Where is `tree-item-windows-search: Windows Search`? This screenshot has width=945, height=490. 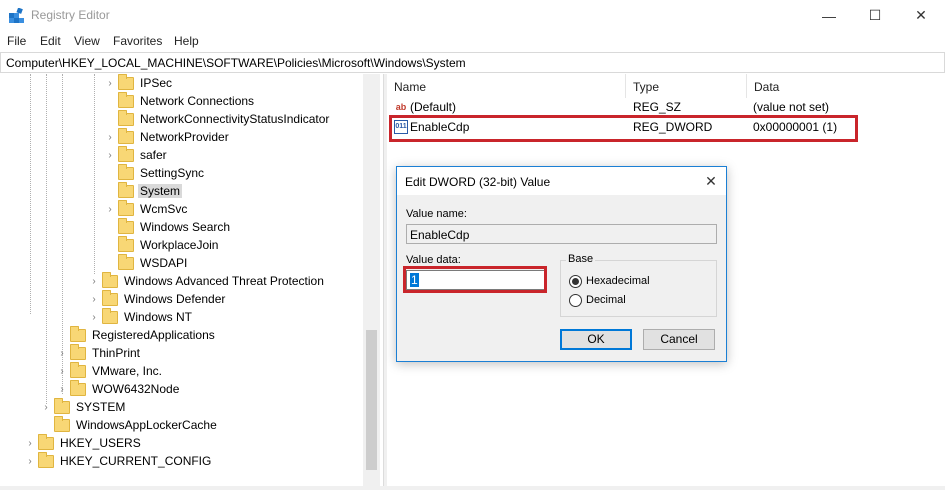
tree-item-windows-search: Windows Search is located at coordinates (167, 226).